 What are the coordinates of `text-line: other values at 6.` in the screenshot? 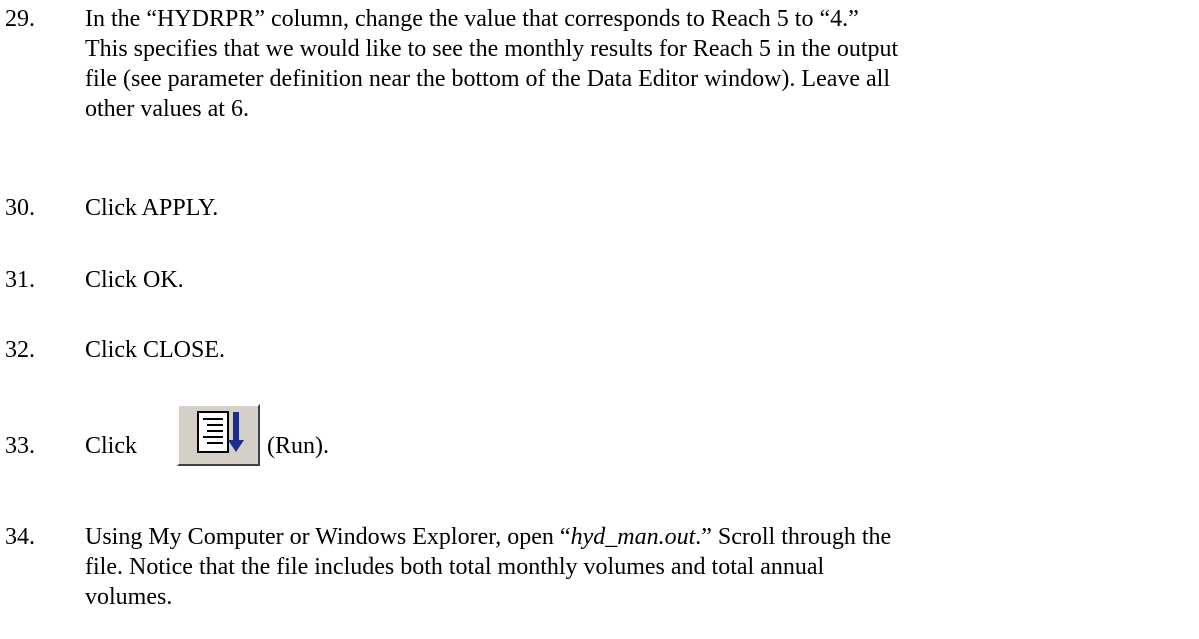 It's located at (167, 109).